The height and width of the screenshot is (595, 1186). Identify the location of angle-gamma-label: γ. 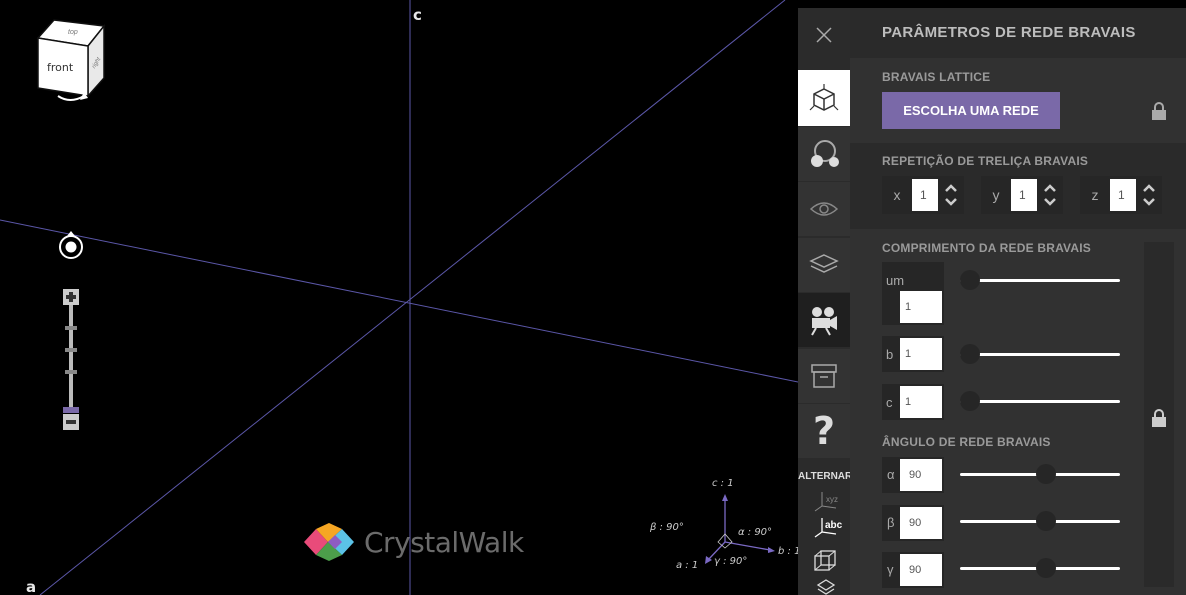
(890, 569).